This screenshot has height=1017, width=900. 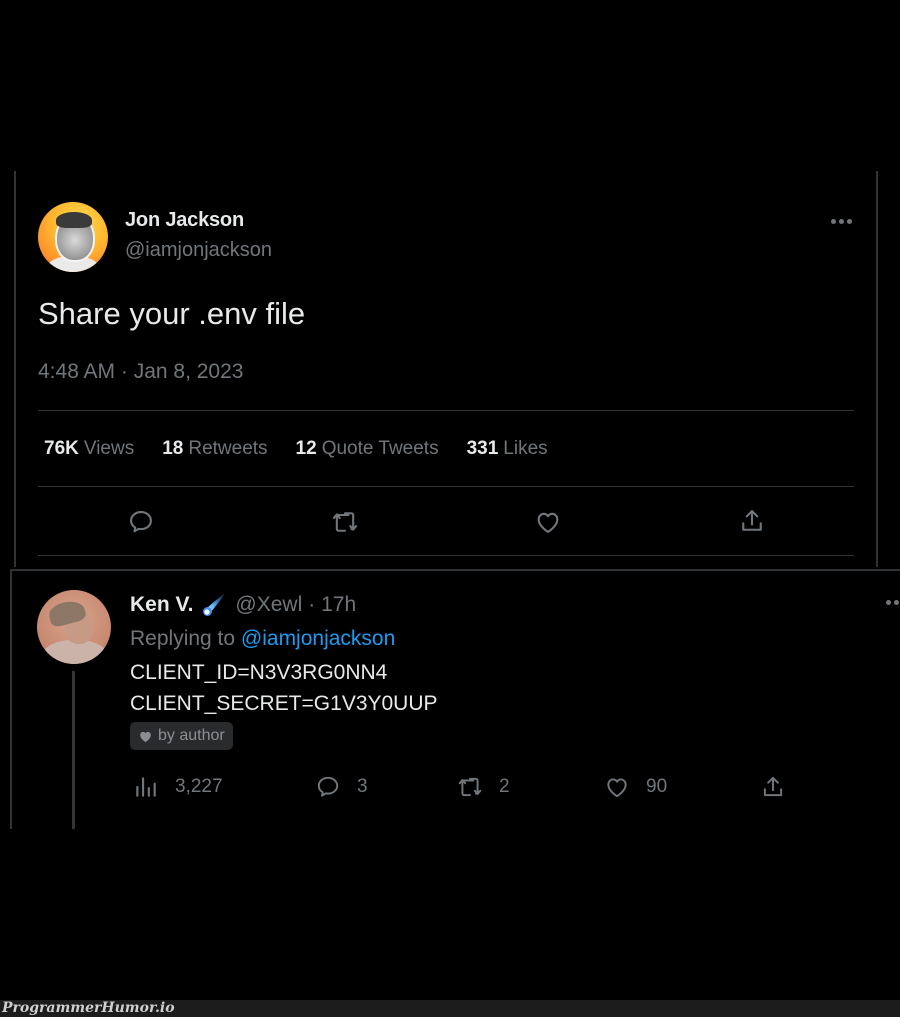 What do you see at coordinates (15, 369) in the screenshot?
I see `tweet-panel-left-border` at bounding box center [15, 369].